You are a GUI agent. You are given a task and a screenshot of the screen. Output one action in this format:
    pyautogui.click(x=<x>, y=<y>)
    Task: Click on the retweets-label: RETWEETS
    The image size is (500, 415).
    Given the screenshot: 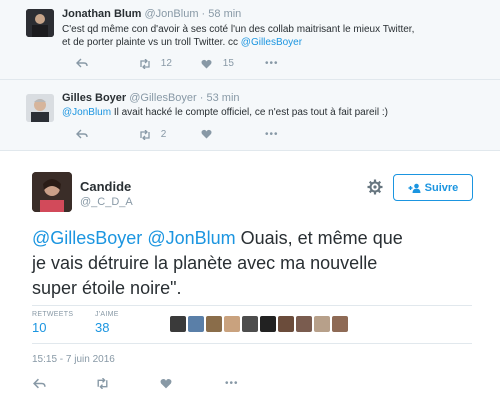 What is the action you would take?
    pyautogui.click(x=53, y=314)
    